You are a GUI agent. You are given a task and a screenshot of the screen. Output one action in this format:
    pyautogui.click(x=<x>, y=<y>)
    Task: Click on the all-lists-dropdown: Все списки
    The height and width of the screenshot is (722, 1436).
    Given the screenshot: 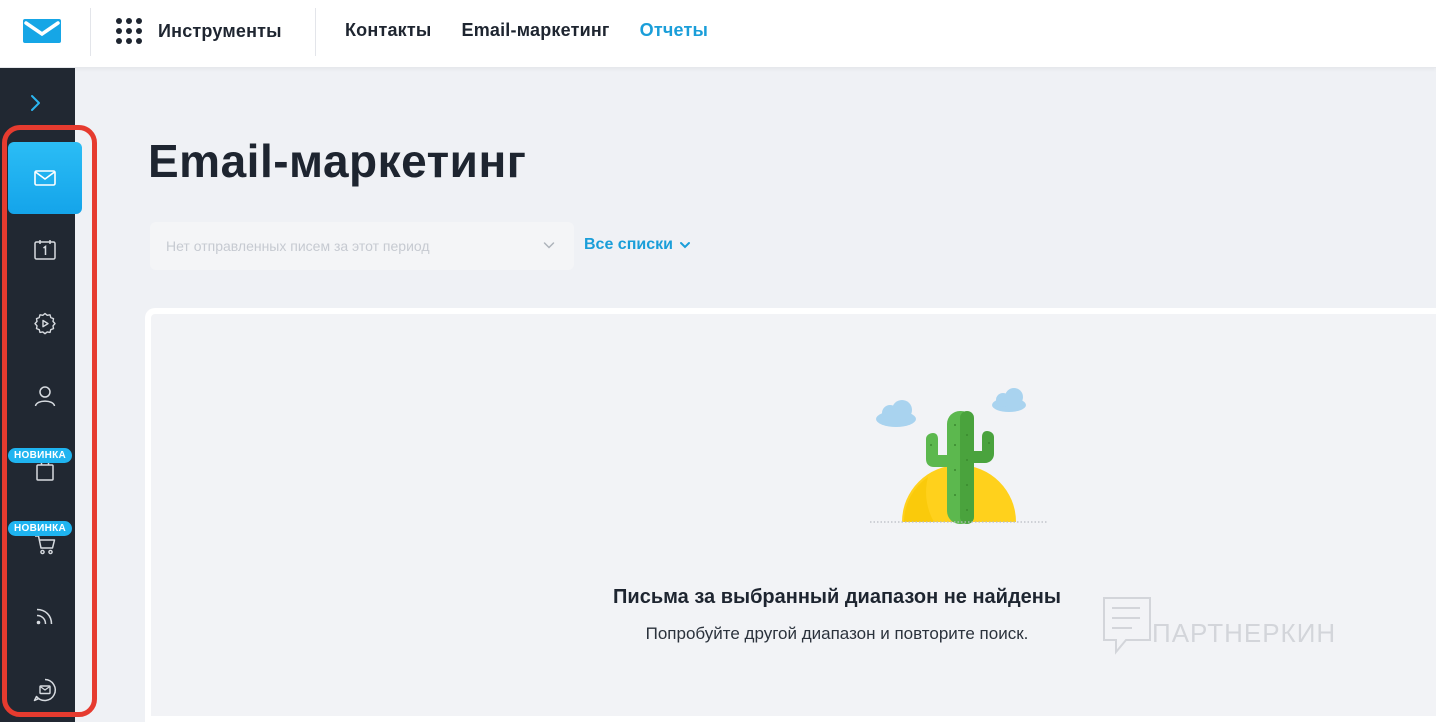 What is the action you would take?
    pyautogui.click(x=637, y=245)
    